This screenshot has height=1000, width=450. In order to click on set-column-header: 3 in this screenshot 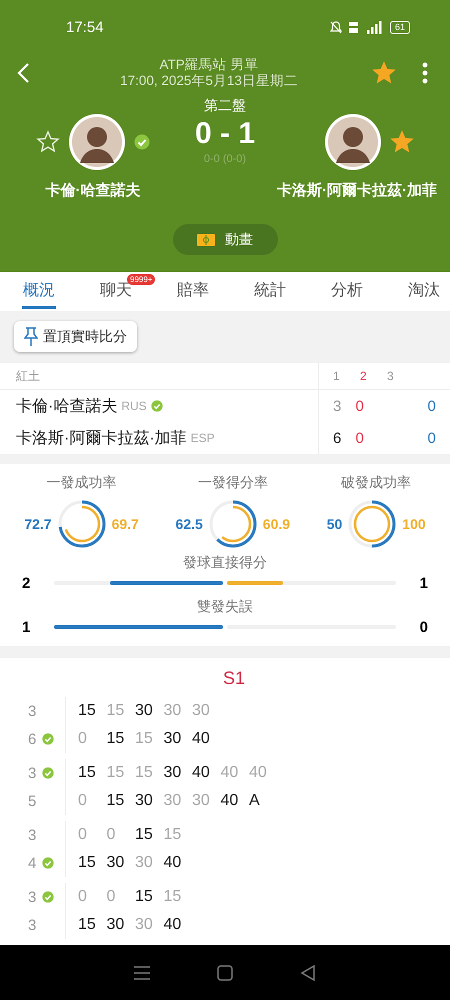, I will do `click(391, 376)`.